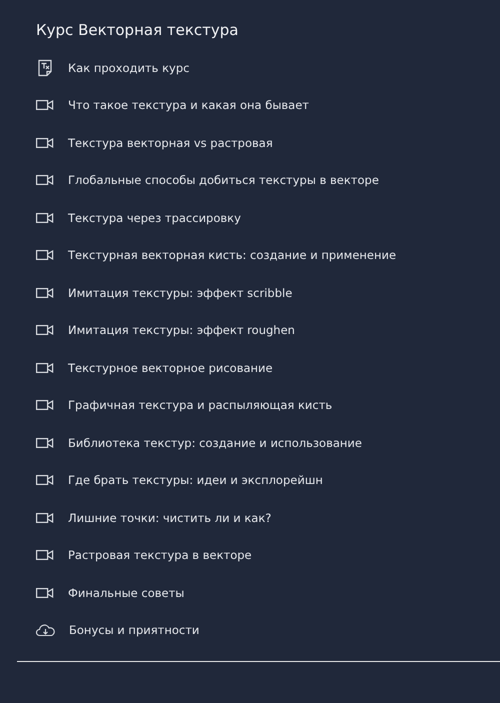  Describe the element at coordinates (268, 480) in the screenshot. I see `lesson-link: Где брать текстуры: идеи и эксплорейшн` at that location.